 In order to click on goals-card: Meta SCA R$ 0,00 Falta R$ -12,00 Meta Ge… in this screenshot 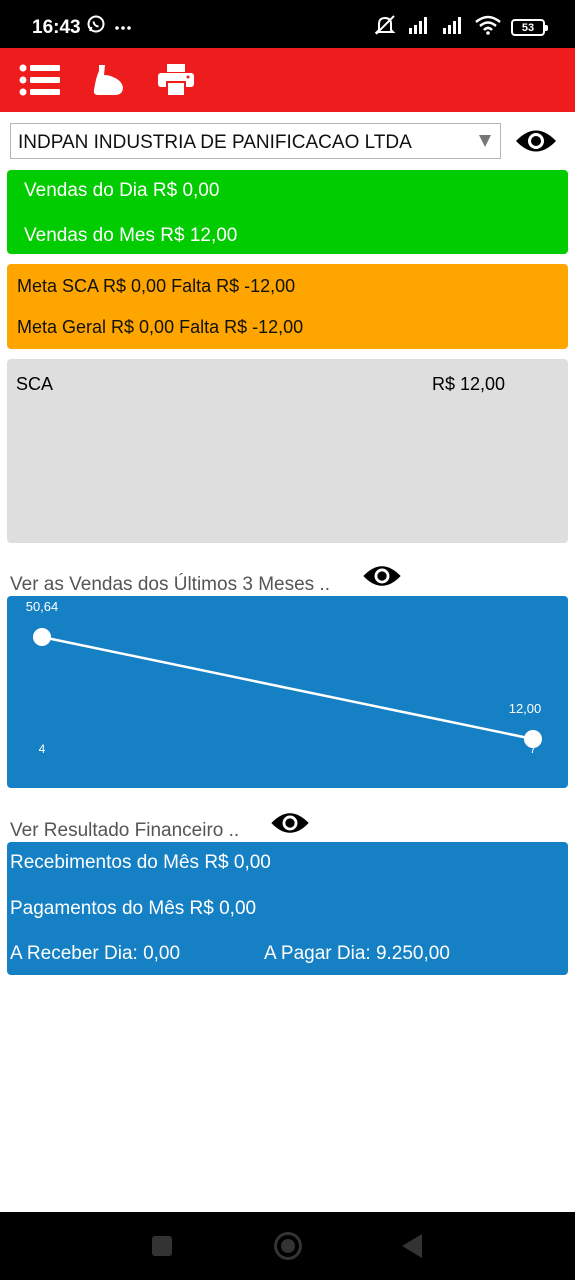, I will do `click(287, 306)`.